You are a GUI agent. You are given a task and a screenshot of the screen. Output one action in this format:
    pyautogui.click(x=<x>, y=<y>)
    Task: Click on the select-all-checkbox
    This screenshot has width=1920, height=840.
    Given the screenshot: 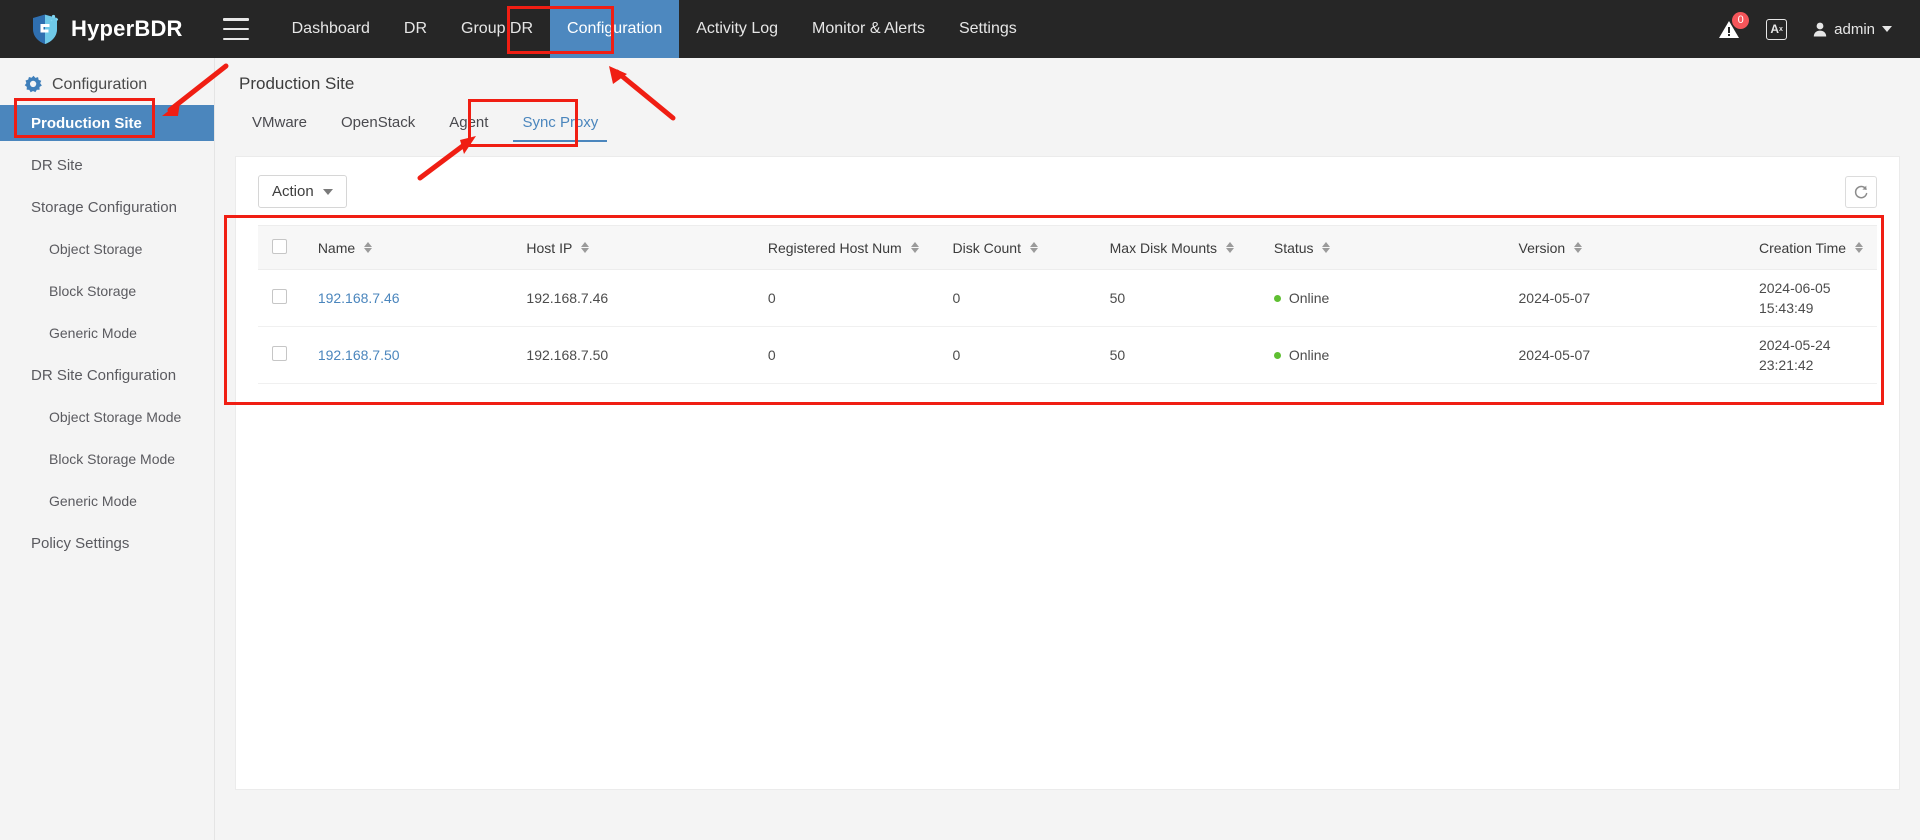 What is the action you would take?
    pyautogui.click(x=279, y=246)
    